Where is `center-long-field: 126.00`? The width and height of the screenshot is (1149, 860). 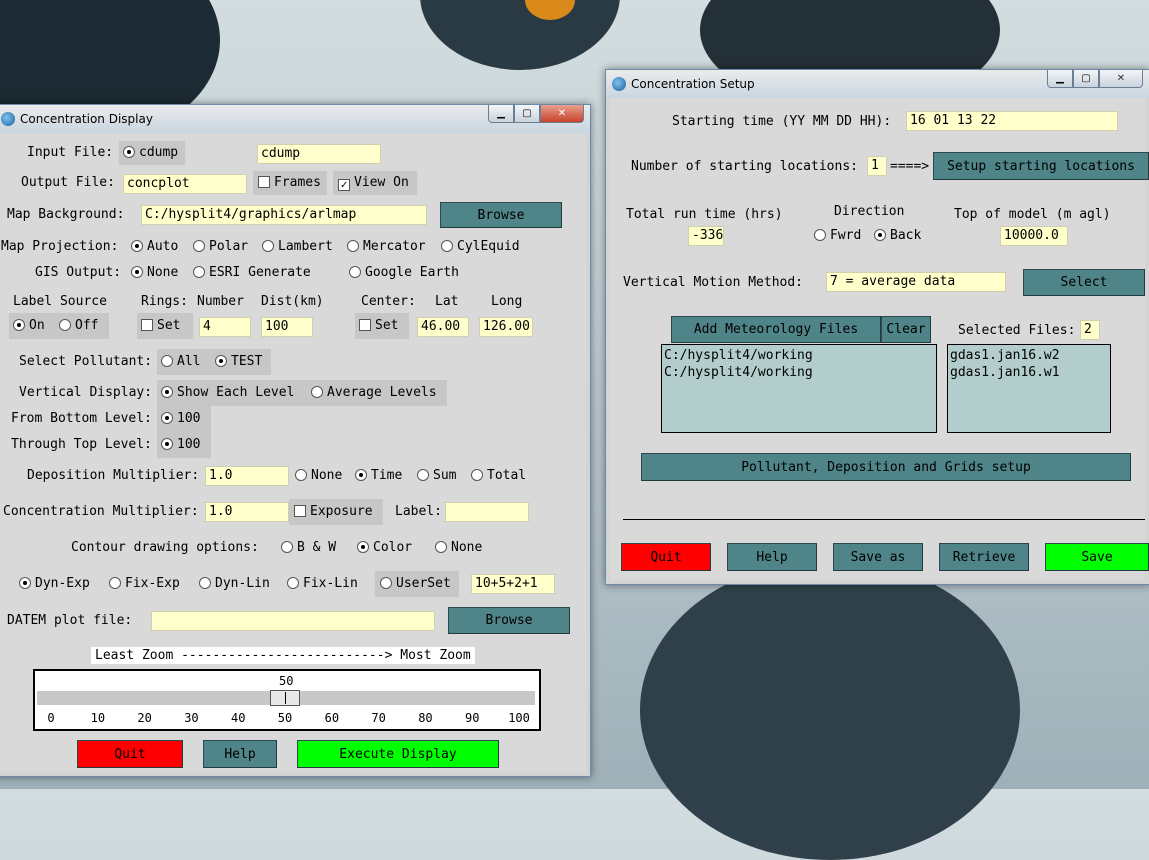
center-long-field: 126.00 is located at coordinates (506, 327).